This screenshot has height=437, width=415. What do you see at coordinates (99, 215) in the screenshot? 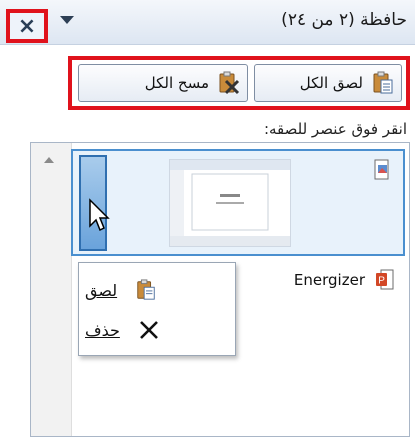
I see `mouse-cursor-icon` at bounding box center [99, 215].